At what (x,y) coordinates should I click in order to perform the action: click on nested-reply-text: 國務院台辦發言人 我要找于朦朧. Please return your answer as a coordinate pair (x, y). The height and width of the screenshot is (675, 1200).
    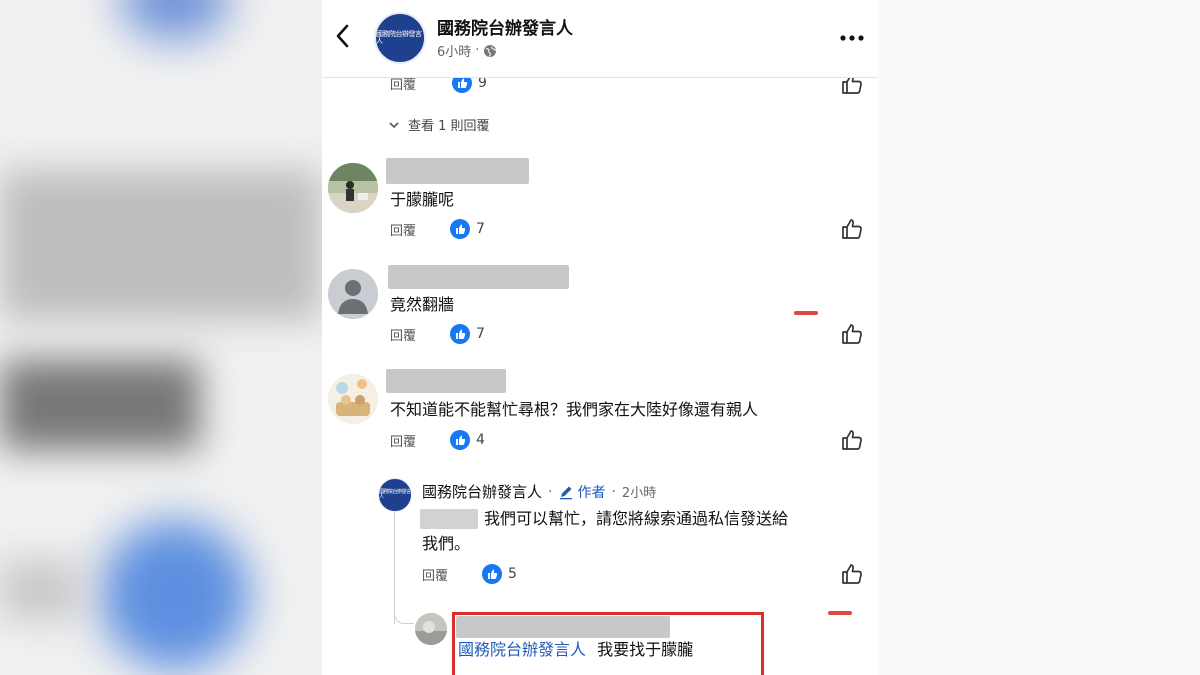
    Looking at the image, I should click on (575, 649).